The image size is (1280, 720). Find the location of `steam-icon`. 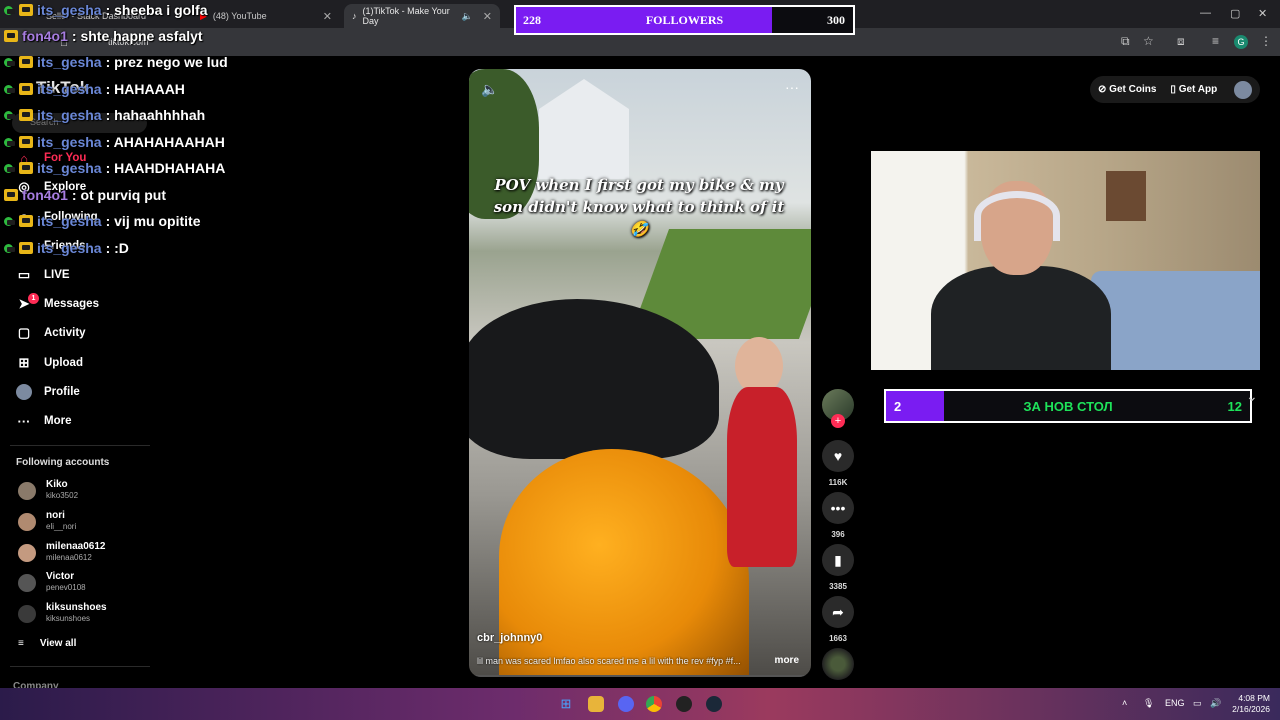

steam-icon is located at coordinates (714, 704).